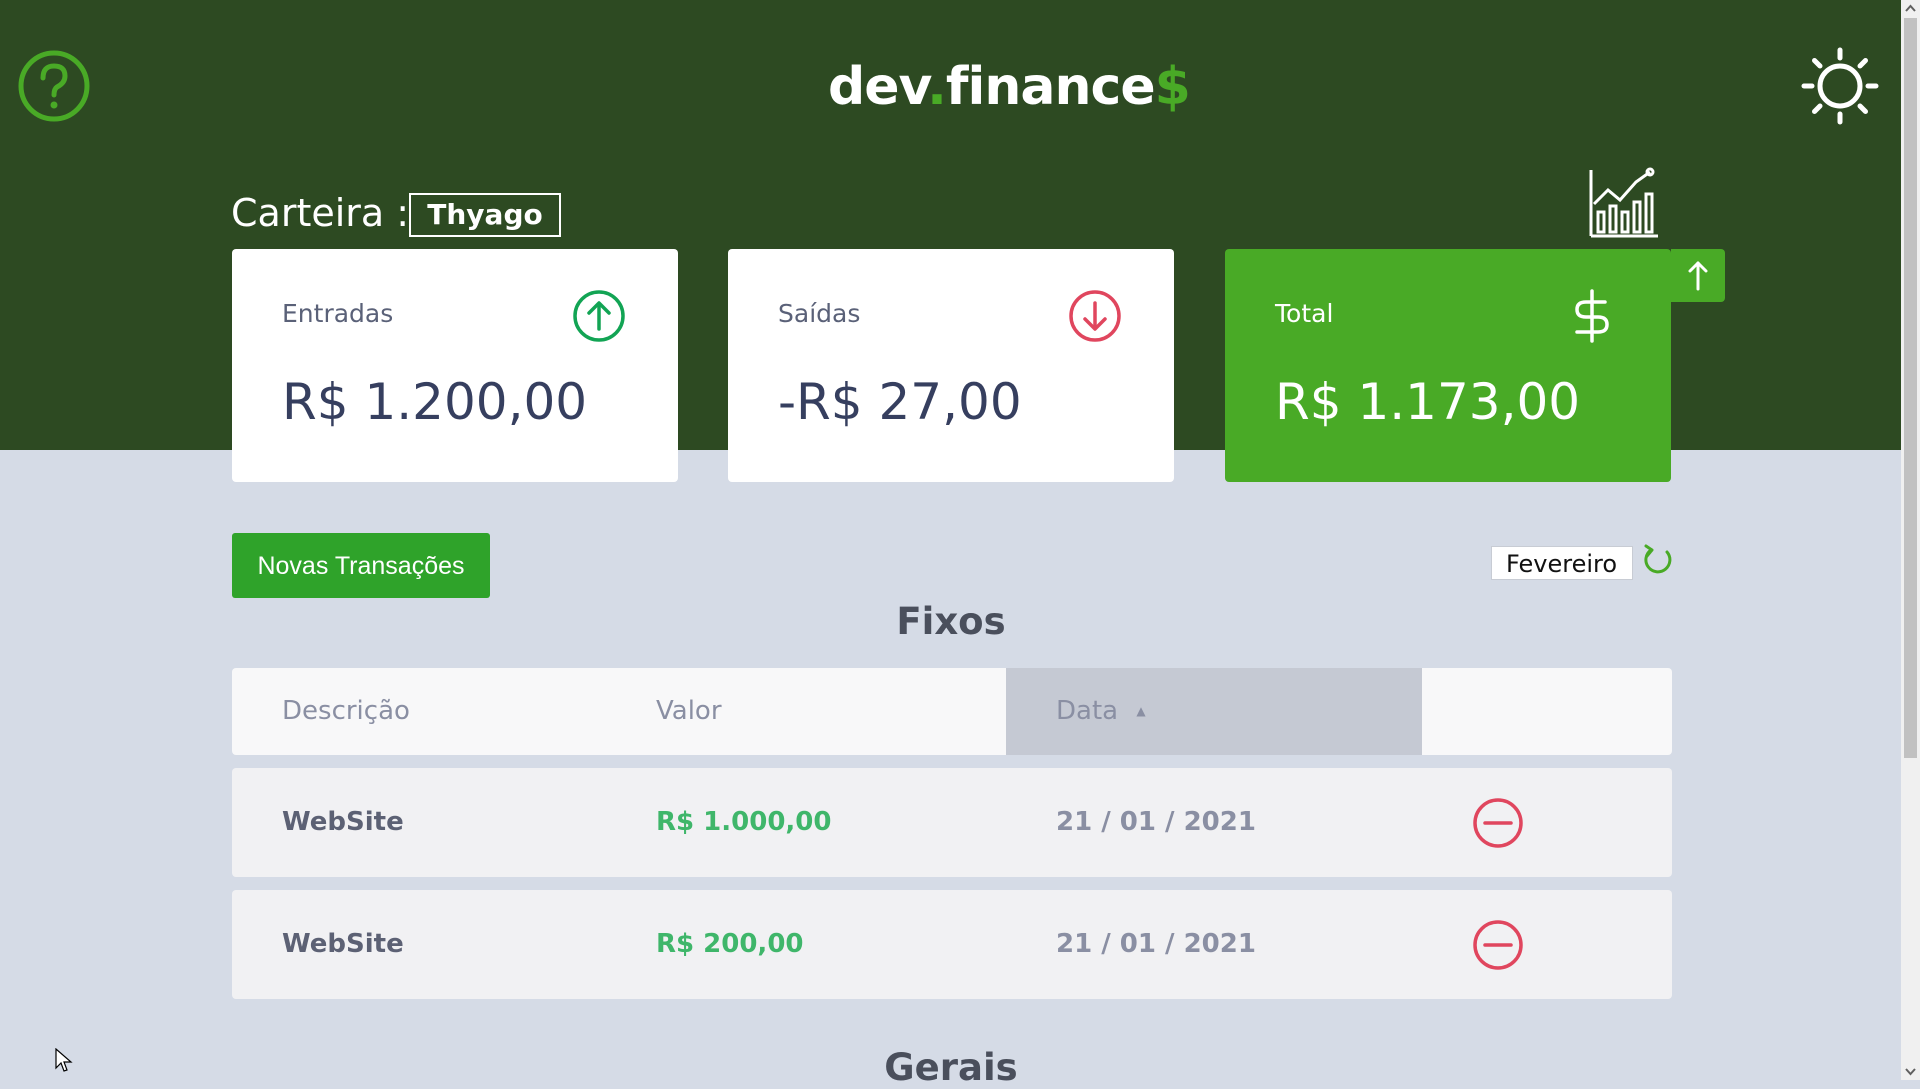 The image size is (1920, 1089). What do you see at coordinates (1840, 86) in the screenshot?
I see `sun-icon` at bounding box center [1840, 86].